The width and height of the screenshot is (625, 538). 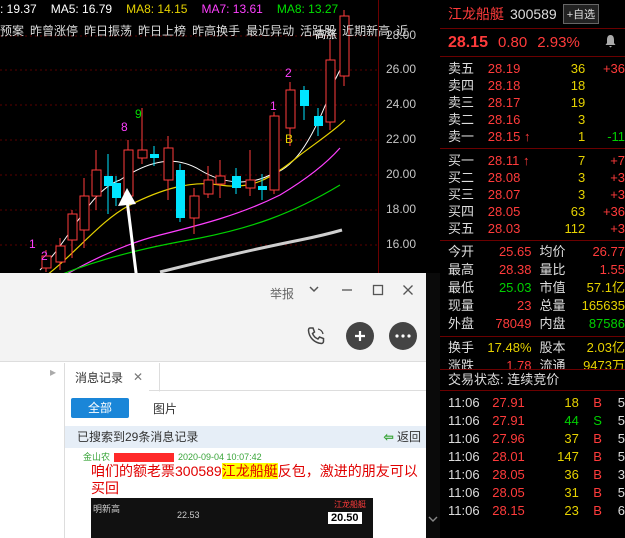 I want to click on sender-name: 金山农, so click(x=97, y=457).